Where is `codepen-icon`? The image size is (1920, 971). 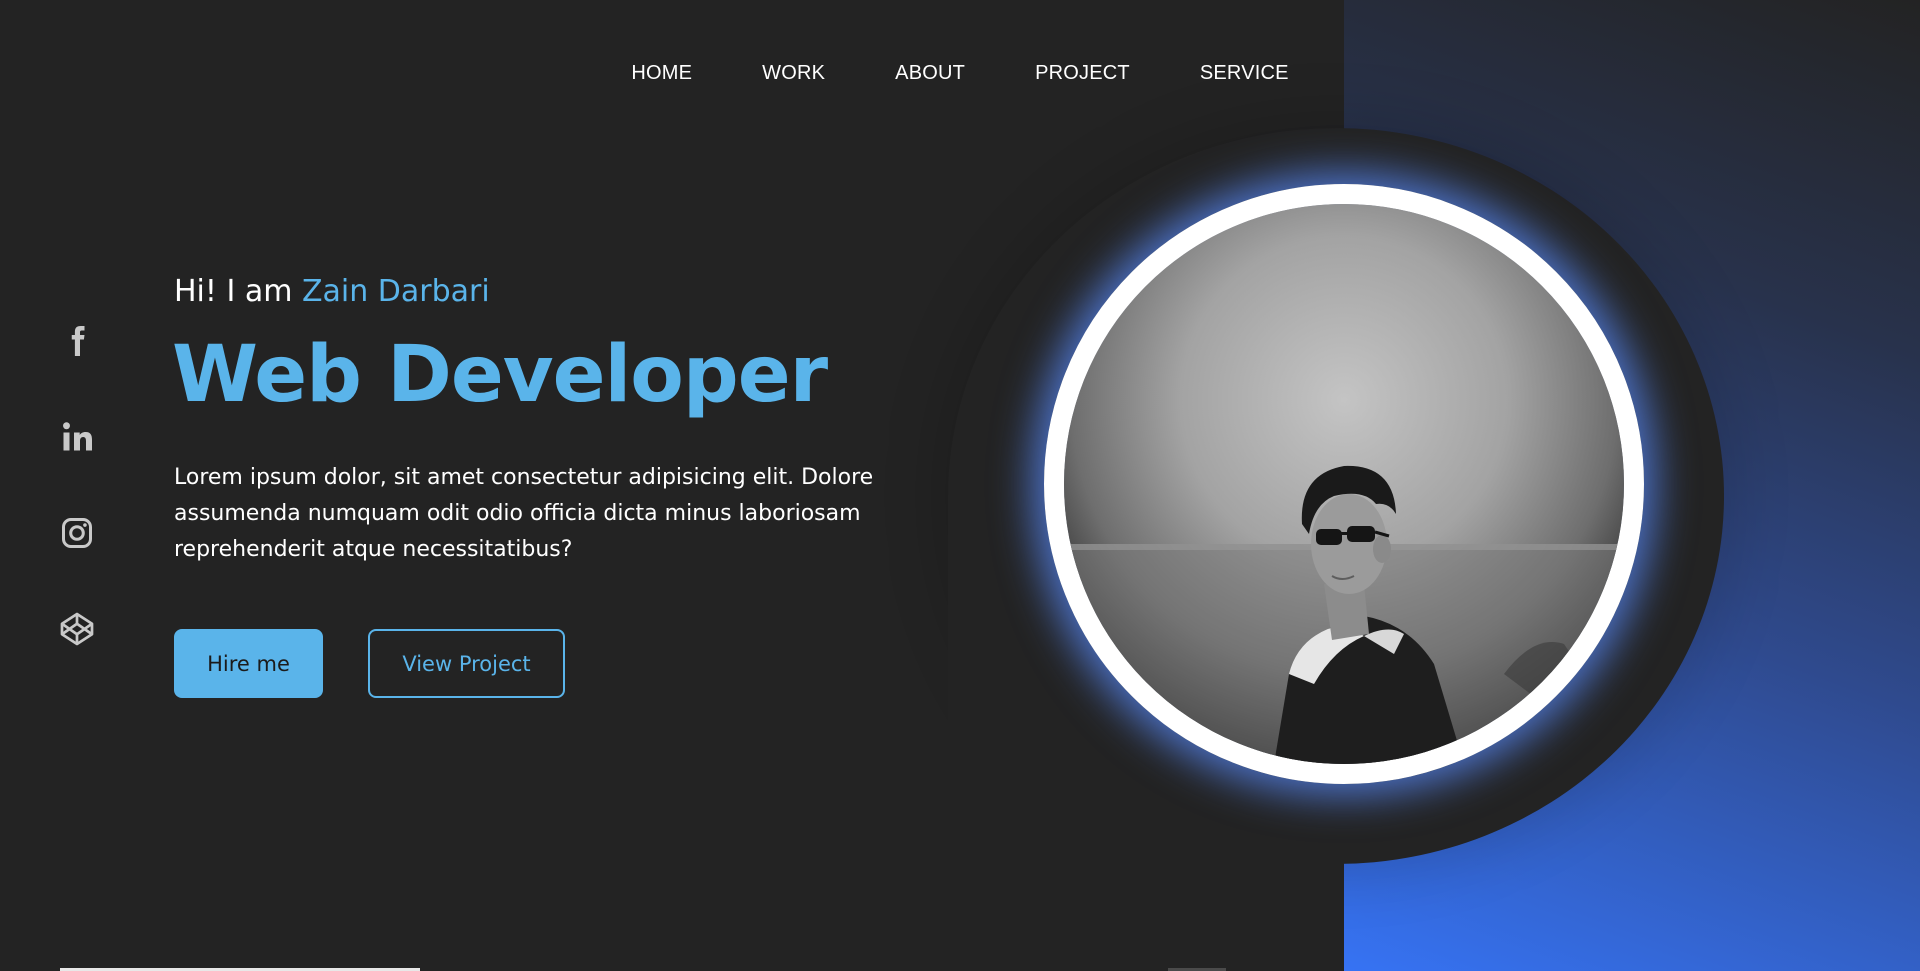
codepen-icon is located at coordinates (77, 629).